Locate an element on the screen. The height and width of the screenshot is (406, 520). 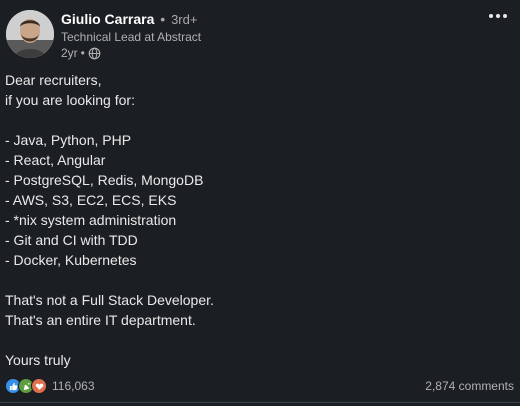
post-meta: 2yr • is located at coordinates (81, 53).